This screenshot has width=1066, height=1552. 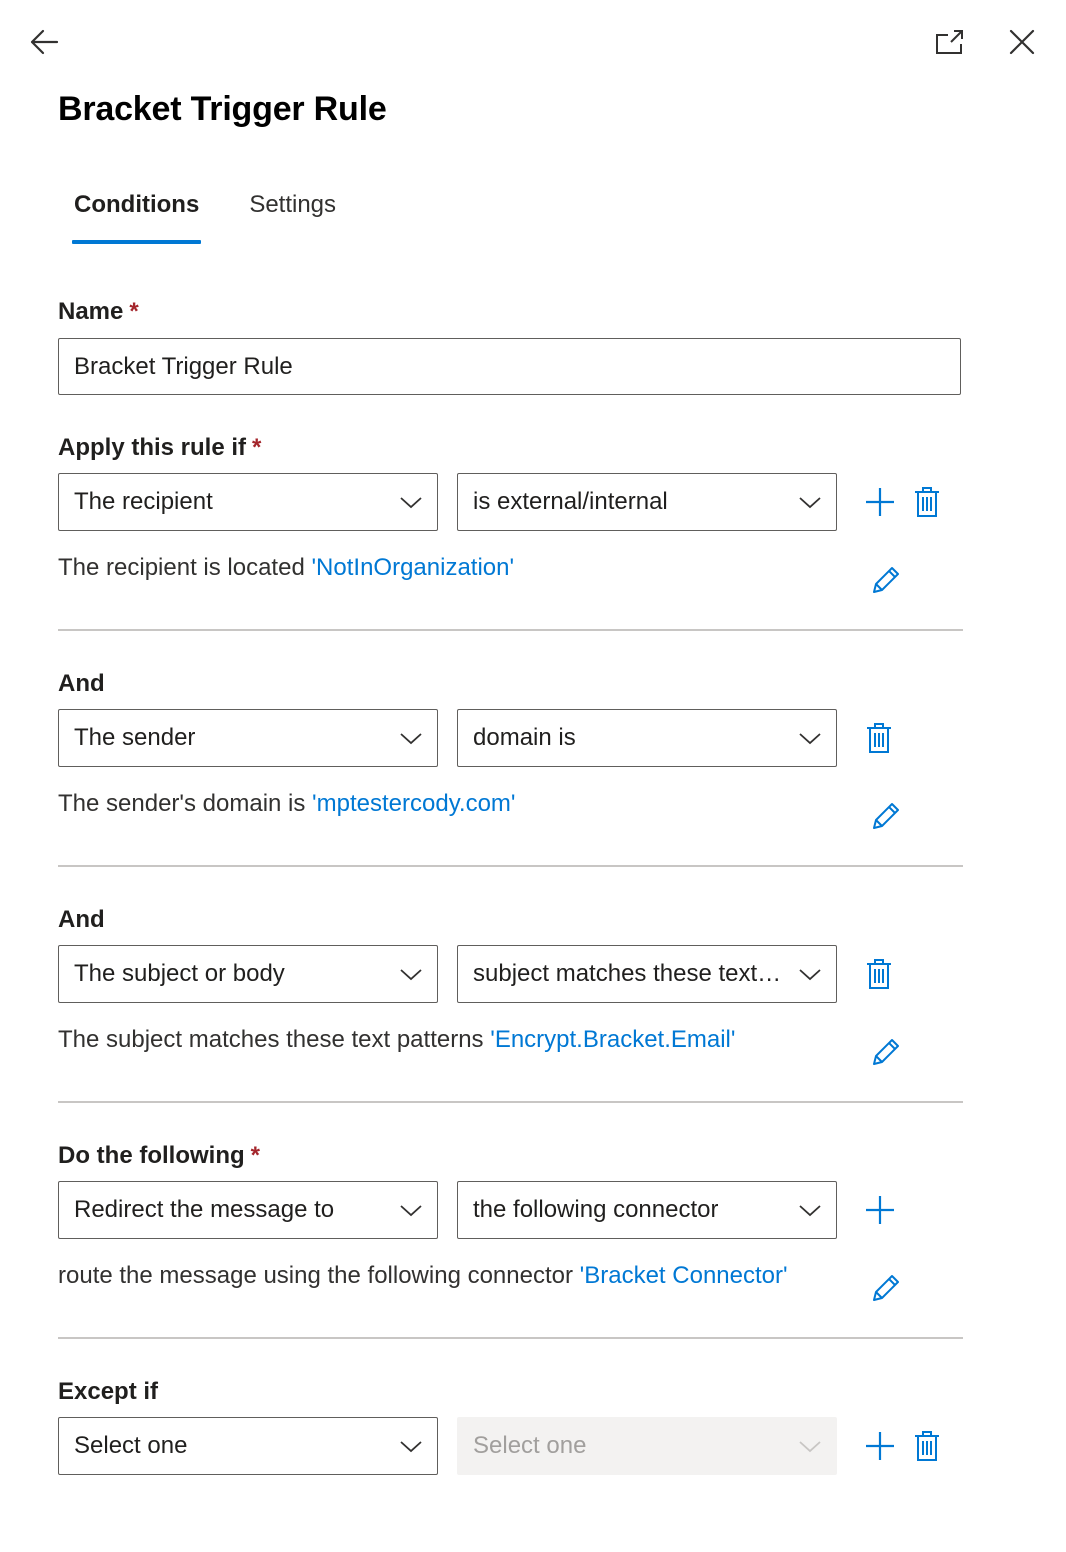 I want to click on condition-value-link: 'mptestercody.com', so click(x=413, y=803).